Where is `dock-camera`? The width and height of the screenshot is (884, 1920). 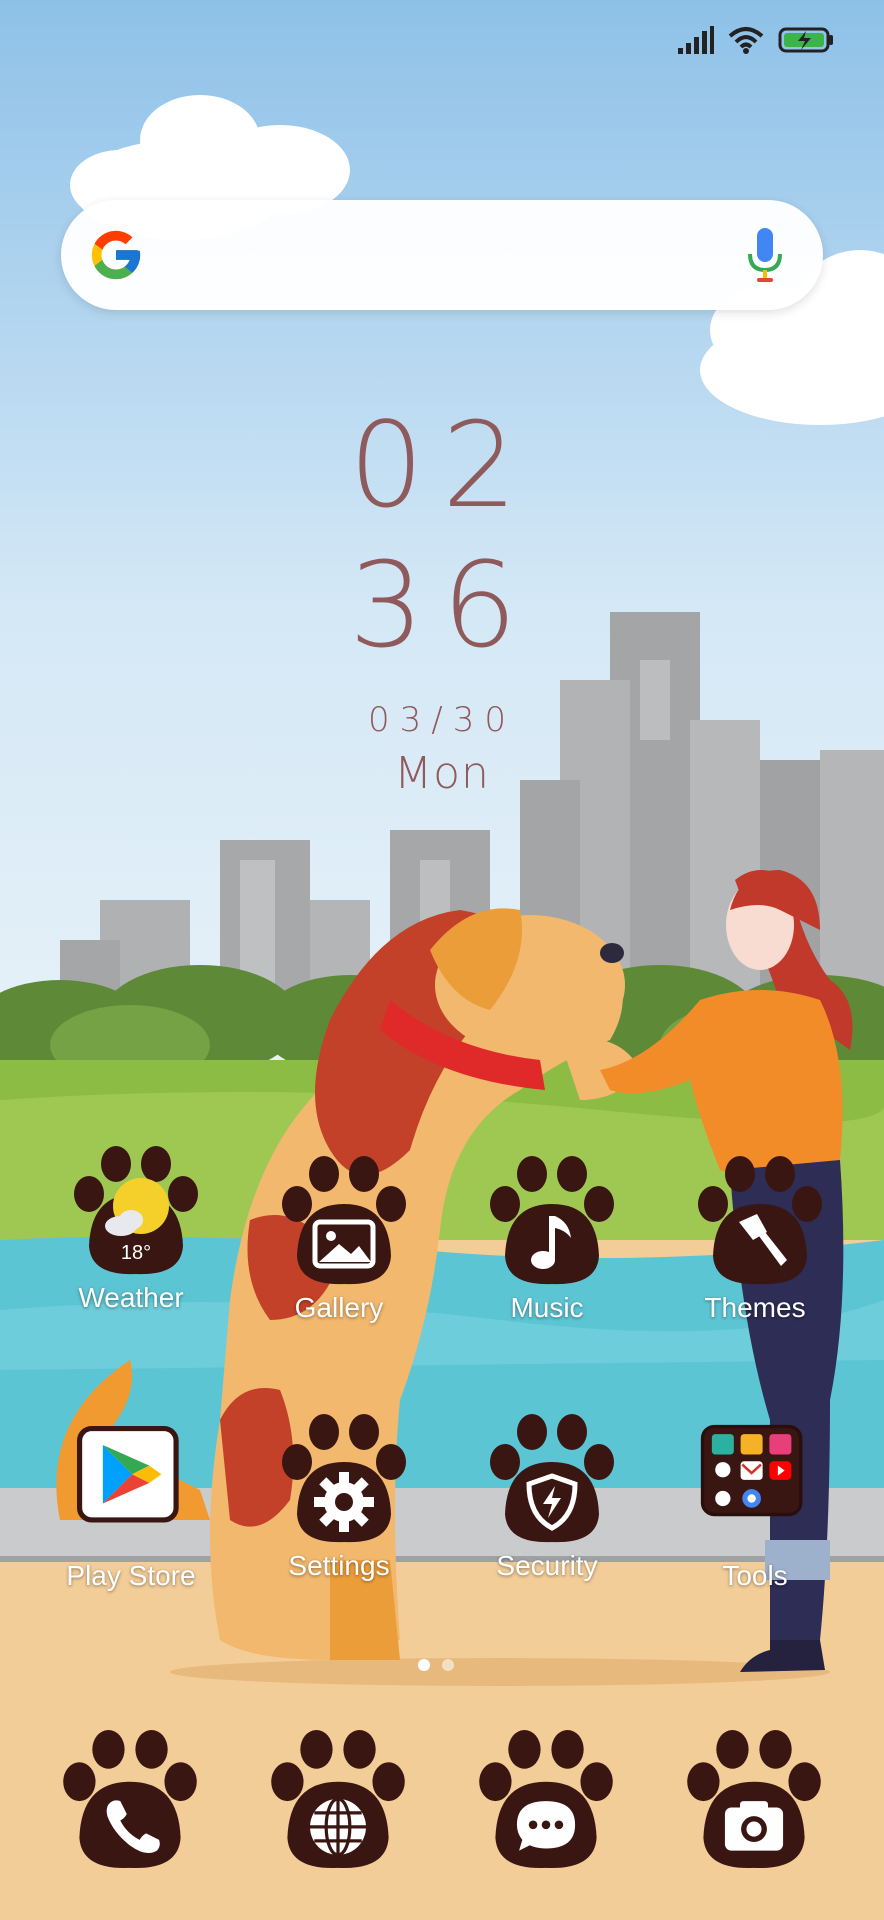 dock-camera is located at coordinates (754, 1800).